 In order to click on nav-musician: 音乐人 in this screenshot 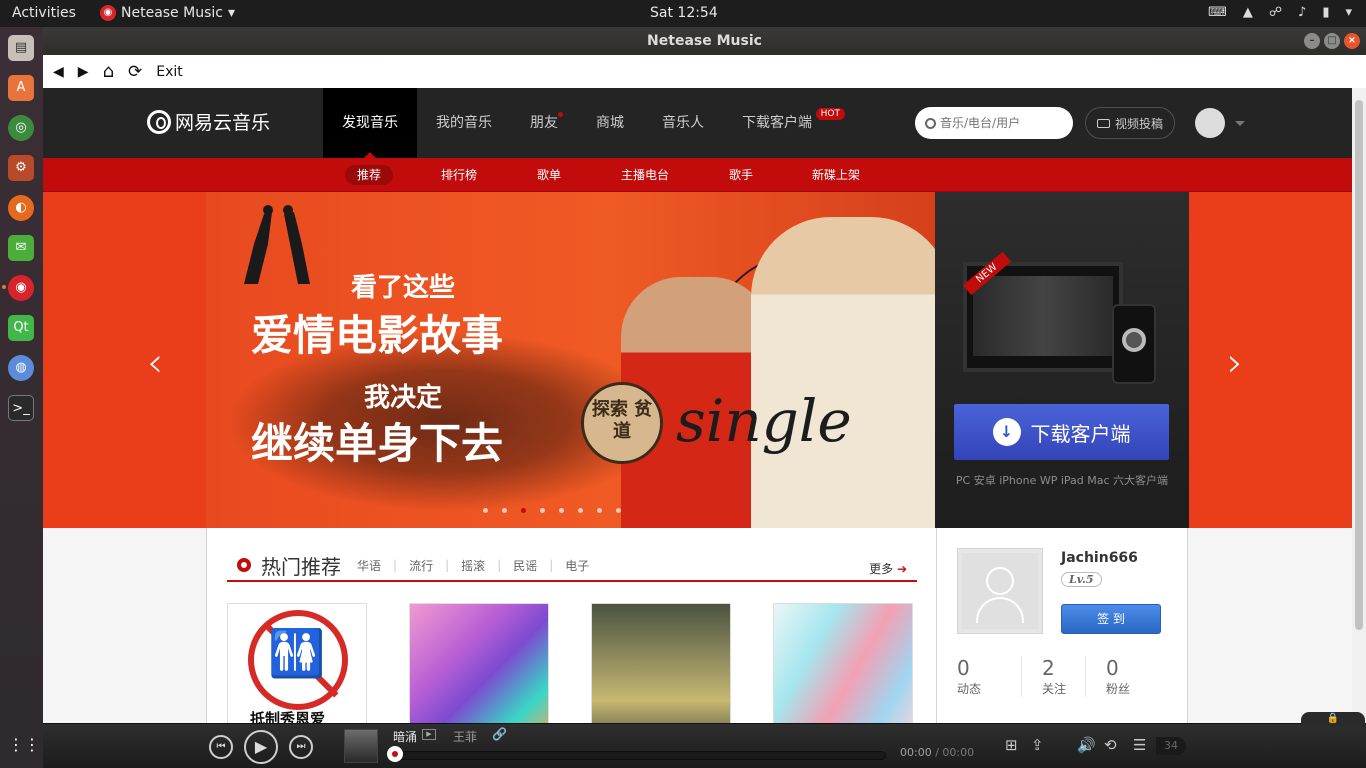, I will do `click(683, 123)`.